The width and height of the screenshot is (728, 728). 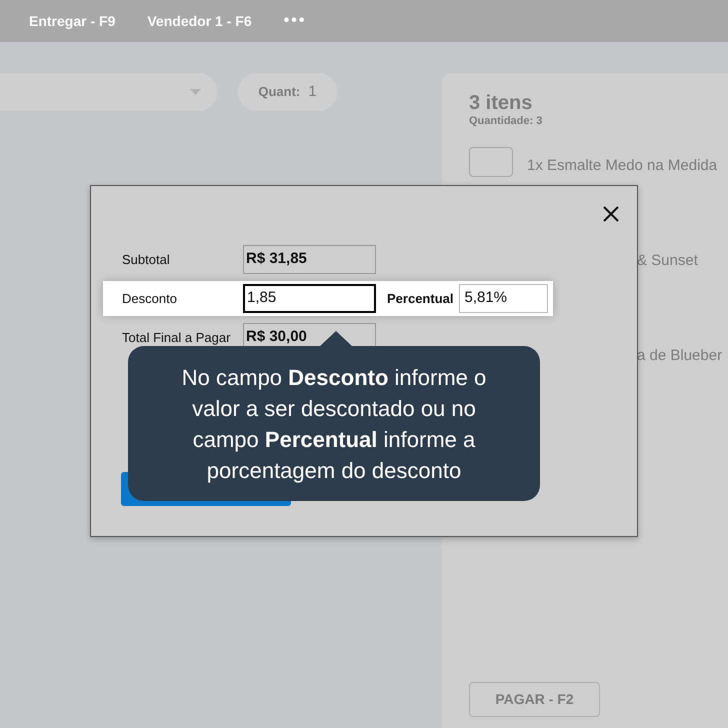 What do you see at coordinates (334, 424) in the screenshot?
I see `tooltip-text: No campo Desconto informe o valor a ser descontado ou no campo Percentual informe a porcentagem do desconto` at bounding box center [334, 424].